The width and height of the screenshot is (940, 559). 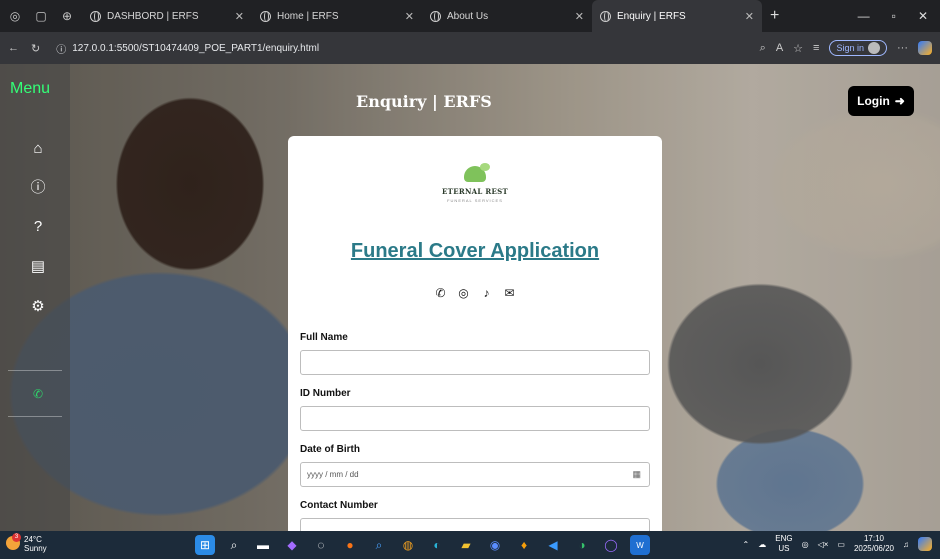 I want to click on chevron-up-icon: ⌃, so click(x=746, y=544).